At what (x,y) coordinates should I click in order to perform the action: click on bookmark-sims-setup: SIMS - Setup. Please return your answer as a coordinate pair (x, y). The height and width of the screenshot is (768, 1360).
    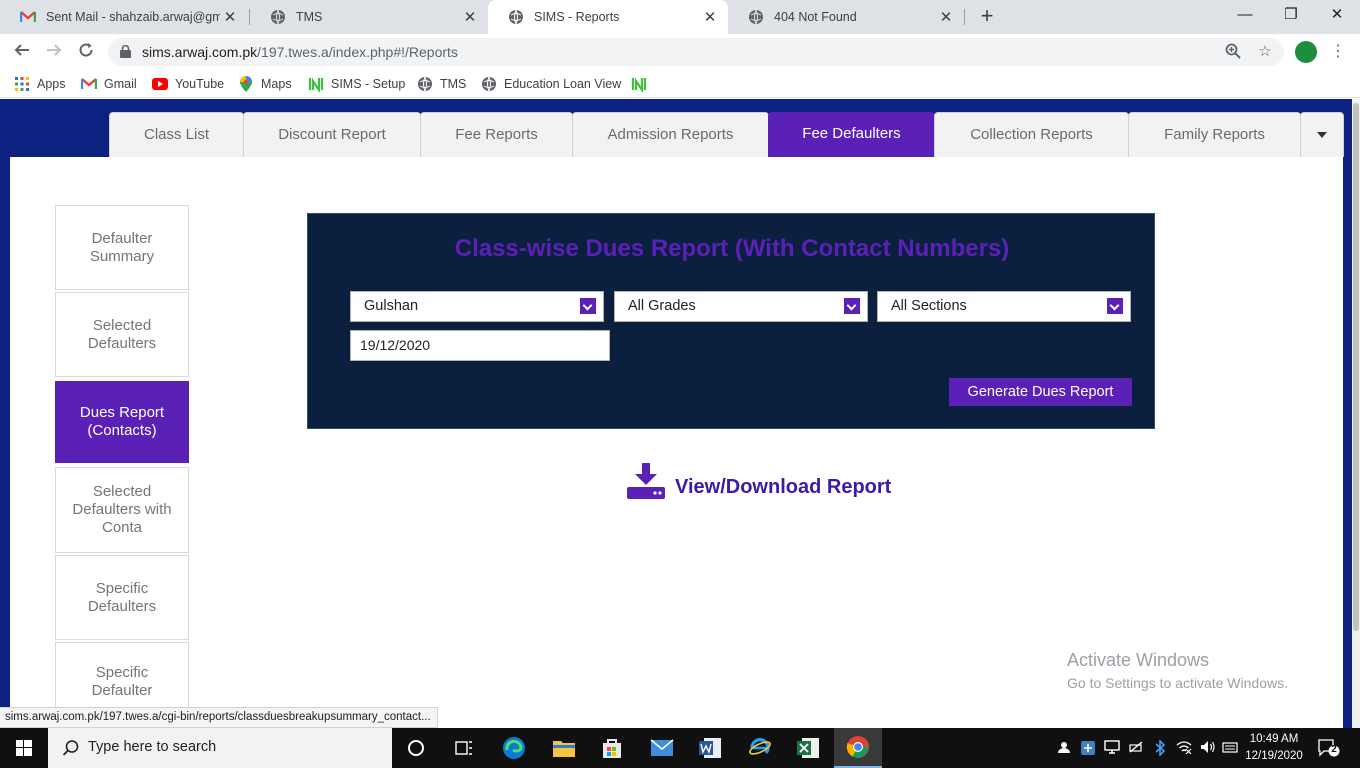
    Looking at the image, I should click on (356, 84).